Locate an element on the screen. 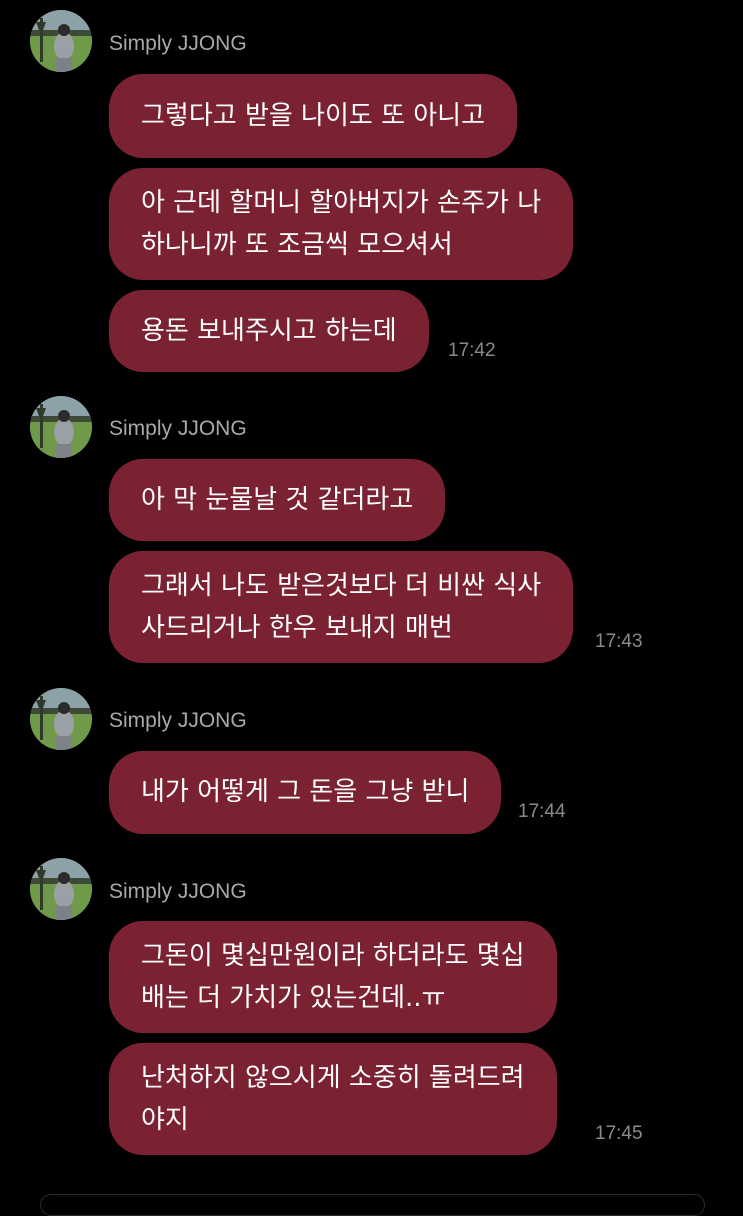  message-text: 아 막 눈물날 것 같더라고 is located at coordinates (277, 500).